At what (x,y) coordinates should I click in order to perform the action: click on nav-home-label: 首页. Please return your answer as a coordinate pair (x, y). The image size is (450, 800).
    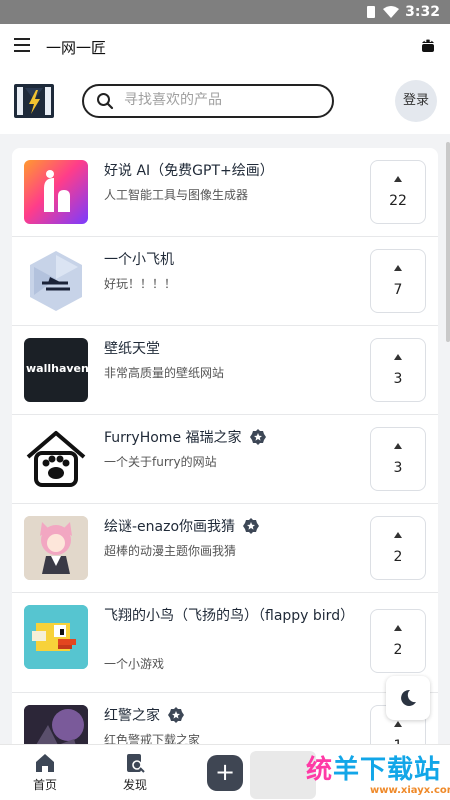
    Looking at the image, I should click on (44, 785).